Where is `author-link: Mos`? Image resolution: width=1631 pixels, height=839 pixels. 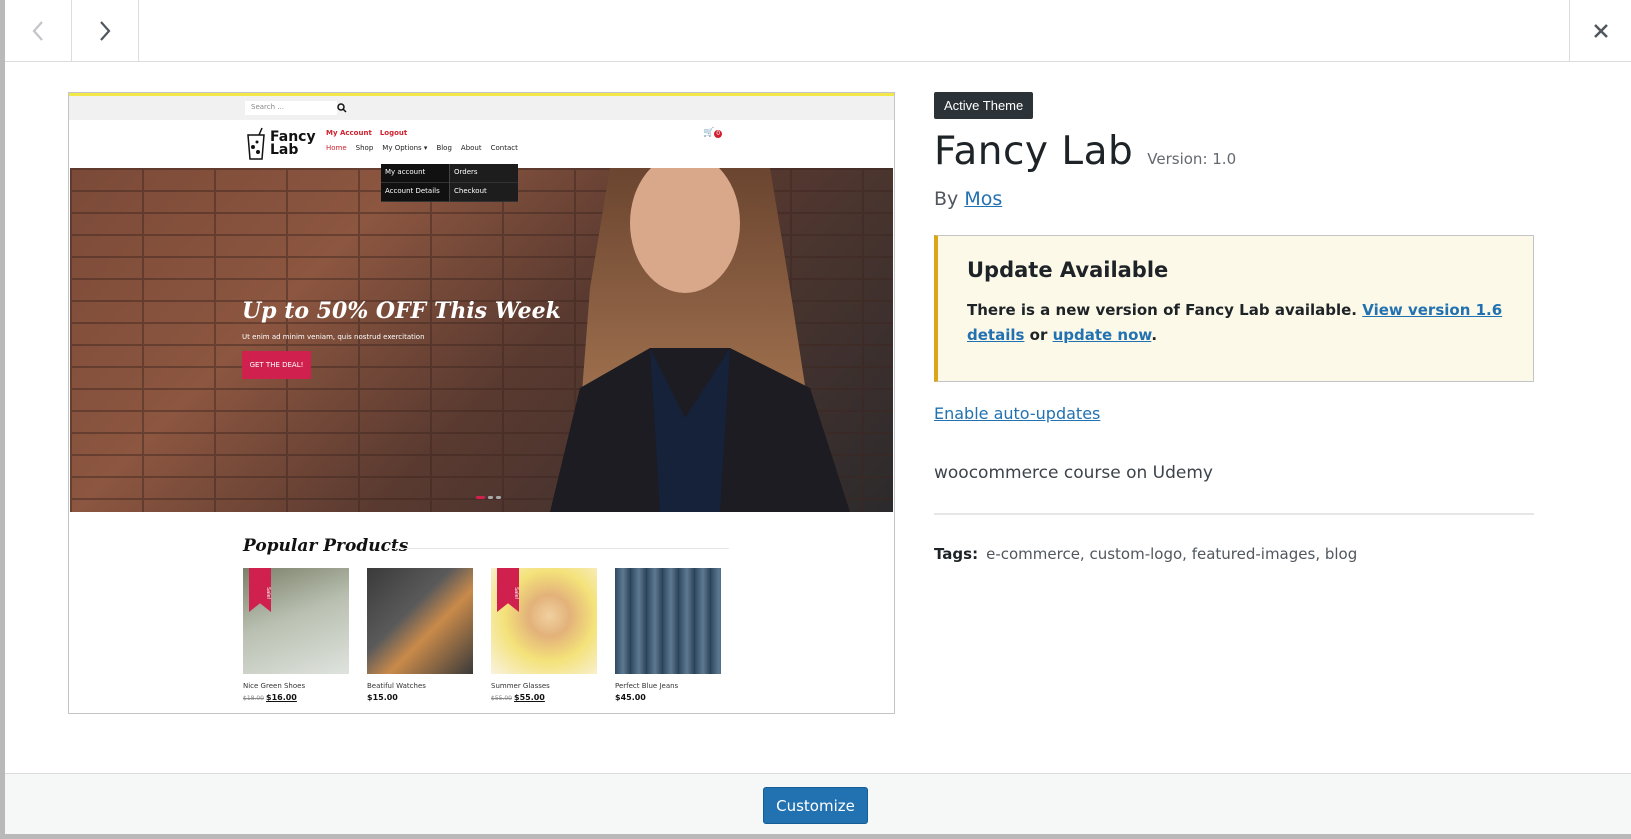 author-link: Mos is located at coordinates (983, 199).